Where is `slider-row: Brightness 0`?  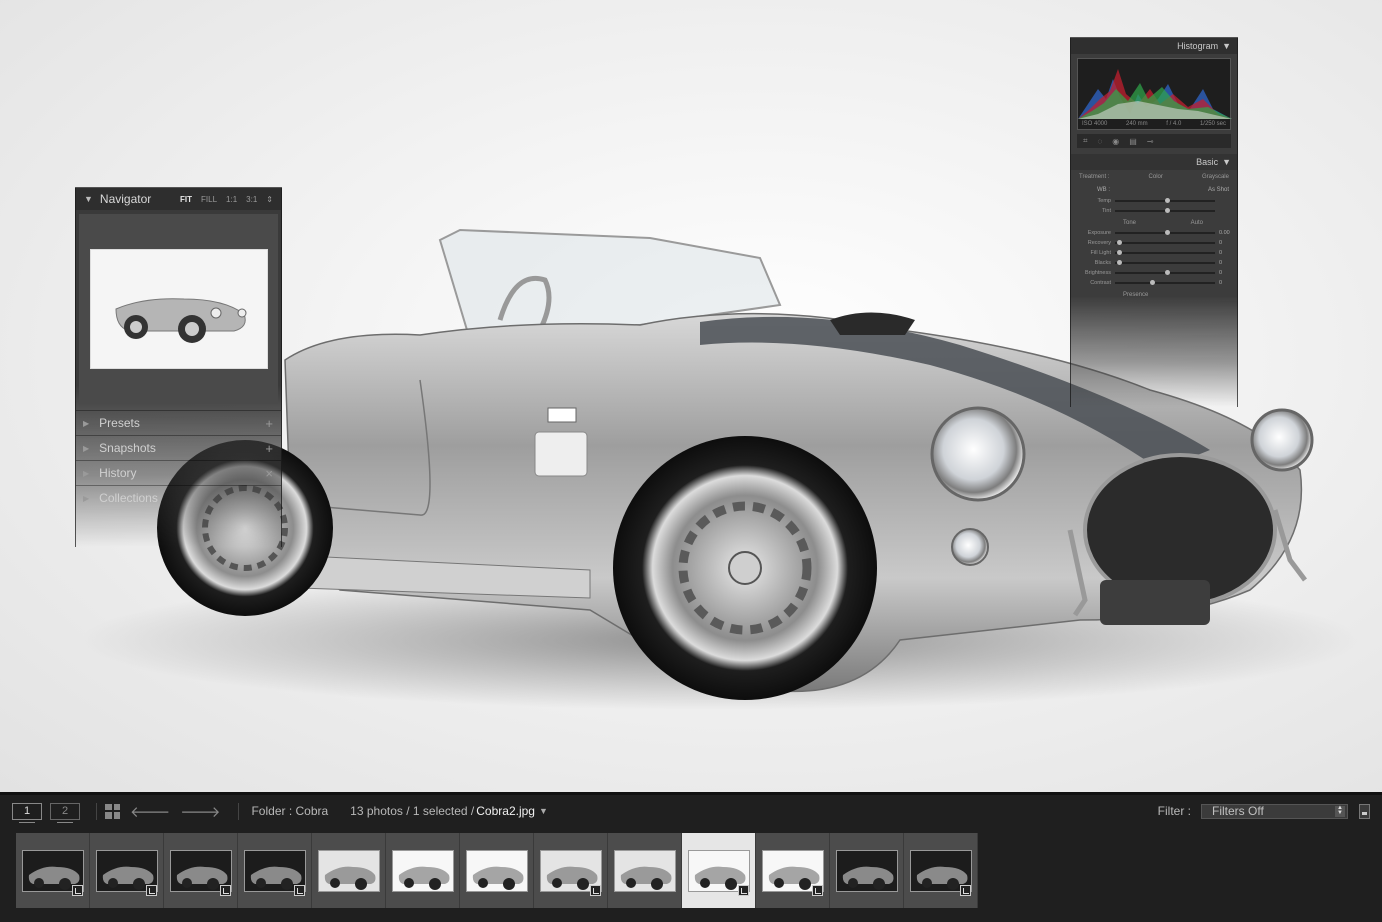
slider-row: Brightness 0 is located at coordinates (1154, 273).